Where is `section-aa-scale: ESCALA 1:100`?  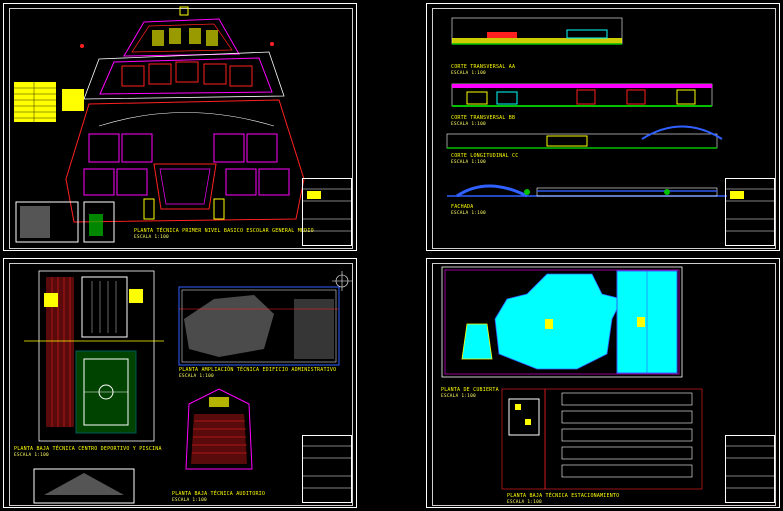
section-aa-scale: ESCALA 1:100 is located at coordinates (468, 73).